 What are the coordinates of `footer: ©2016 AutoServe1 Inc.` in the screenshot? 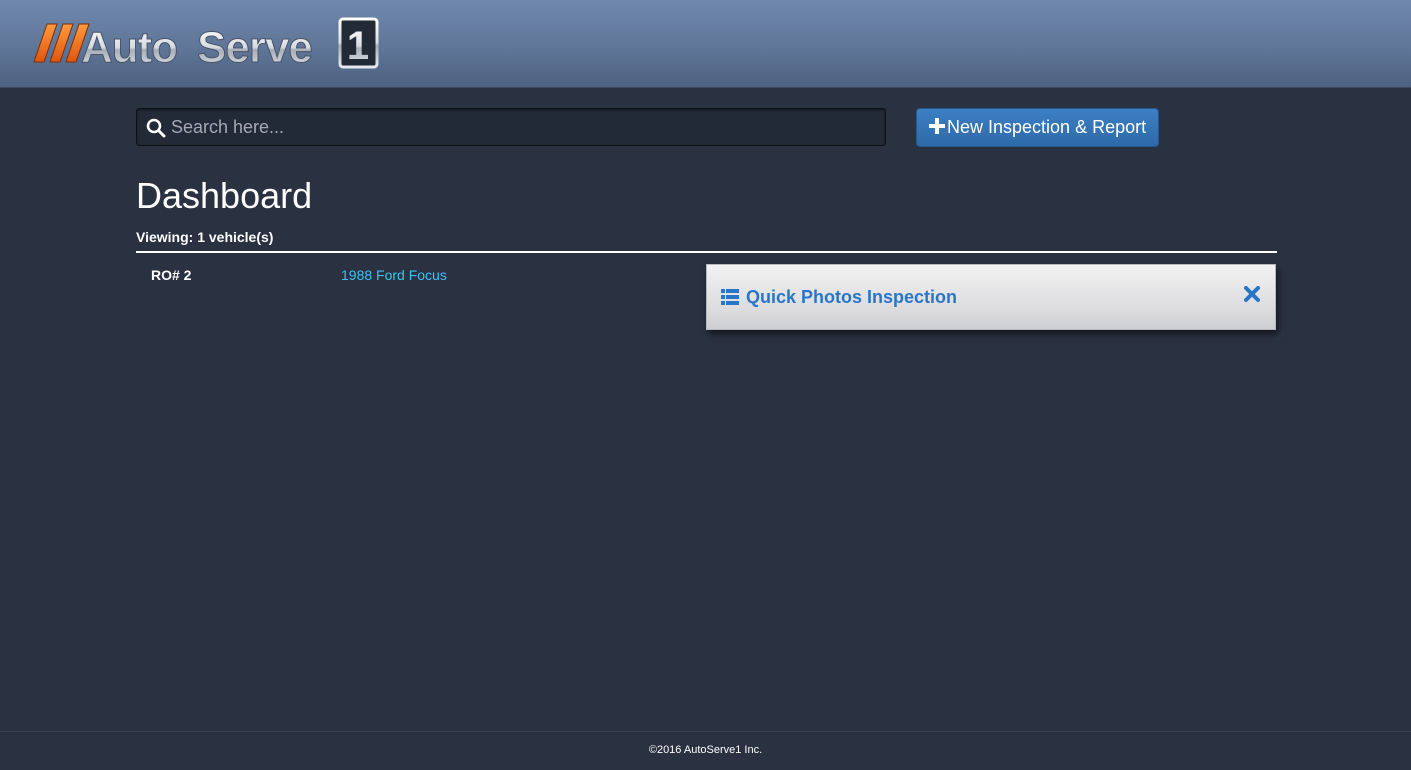 It's located at (705, 750).